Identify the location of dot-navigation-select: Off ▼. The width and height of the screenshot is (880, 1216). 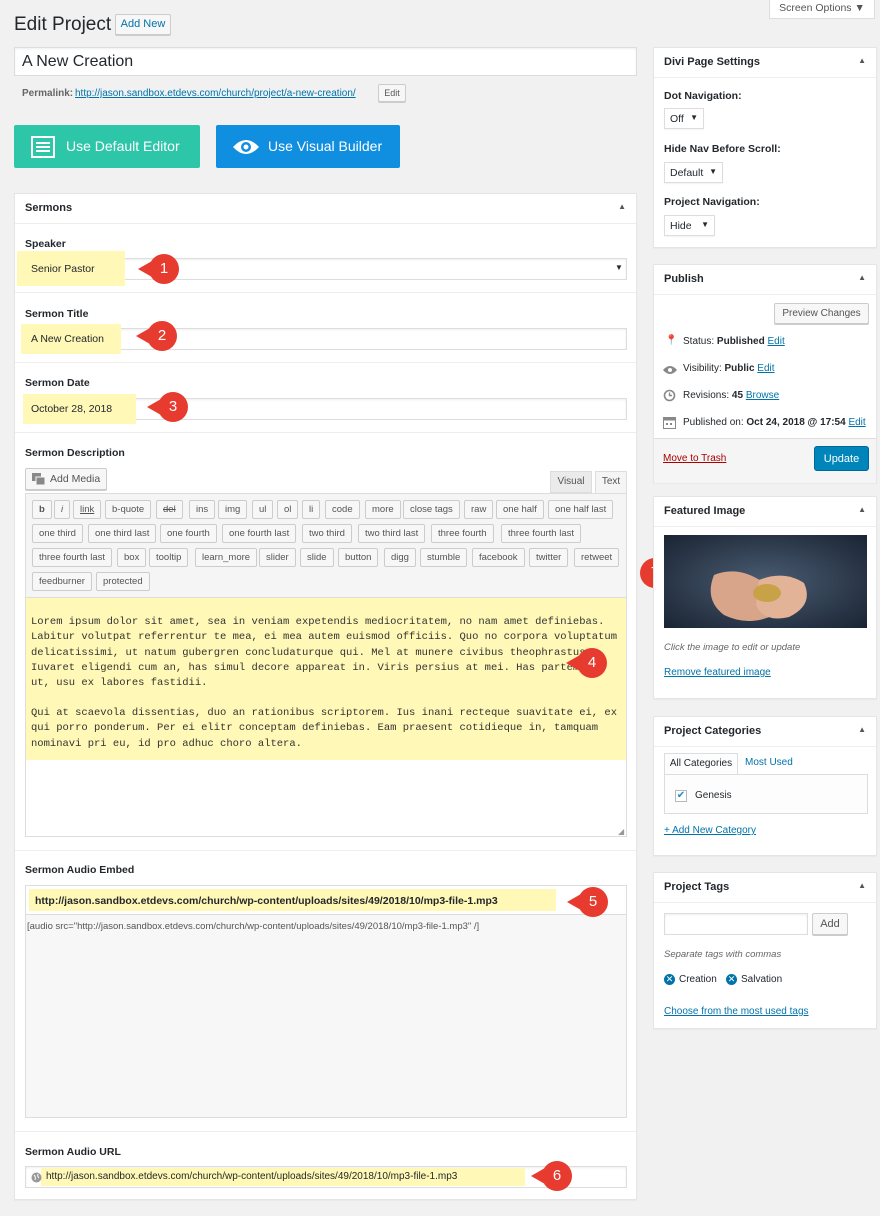
(684, 118).